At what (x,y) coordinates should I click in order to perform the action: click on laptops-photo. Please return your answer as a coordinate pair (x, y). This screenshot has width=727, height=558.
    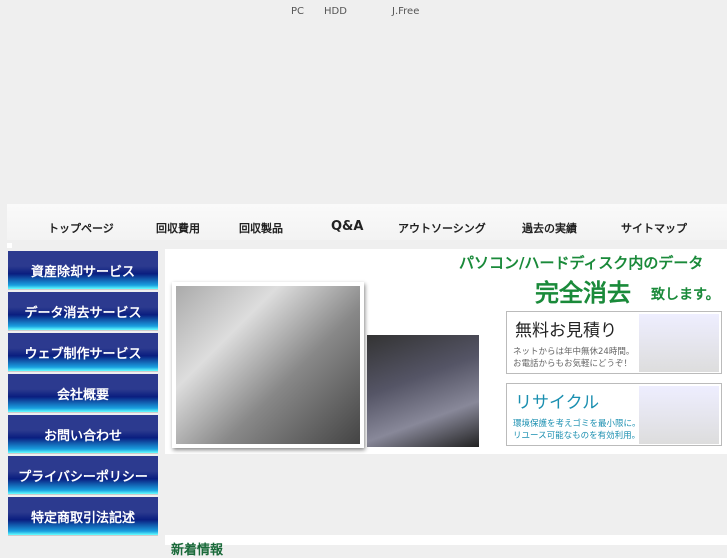
    Looking at the image, I should click on (268, 365).